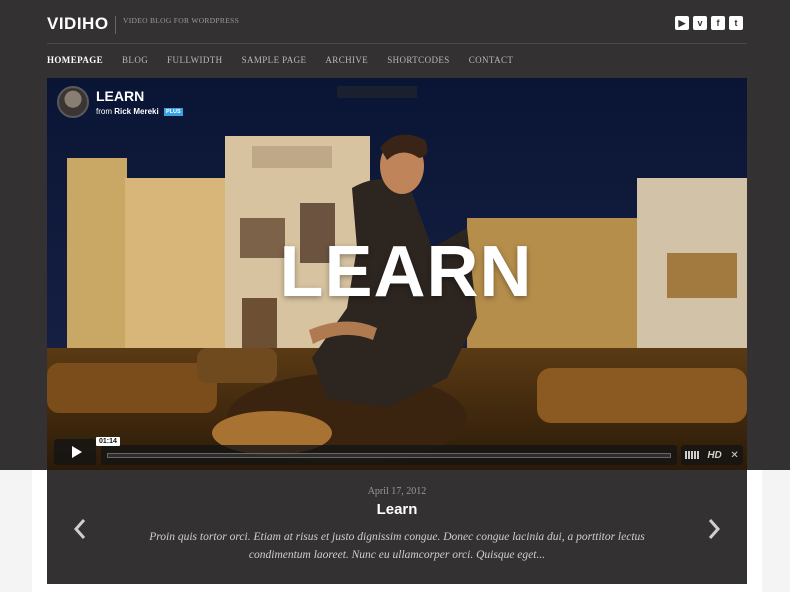 The width and height of the screenshot is (790, 592). Describe the element at coordinates (135, 60) in the screenshot. I see `nav-blog: BLOG` at that location.